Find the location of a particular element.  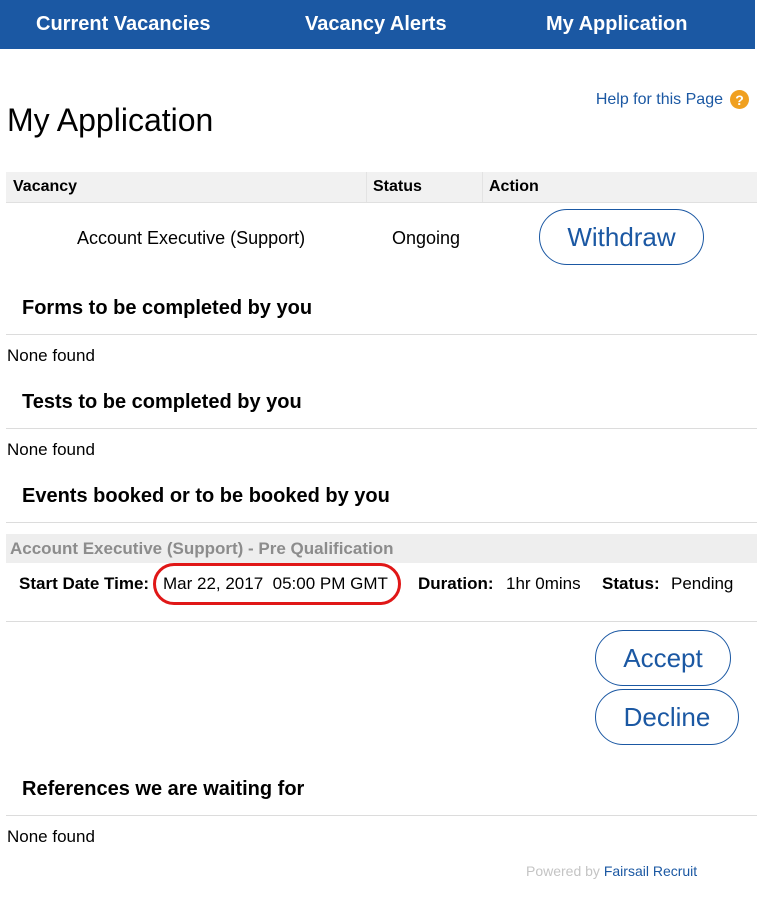

page-title: My Application is located at coordinates (110, 120).